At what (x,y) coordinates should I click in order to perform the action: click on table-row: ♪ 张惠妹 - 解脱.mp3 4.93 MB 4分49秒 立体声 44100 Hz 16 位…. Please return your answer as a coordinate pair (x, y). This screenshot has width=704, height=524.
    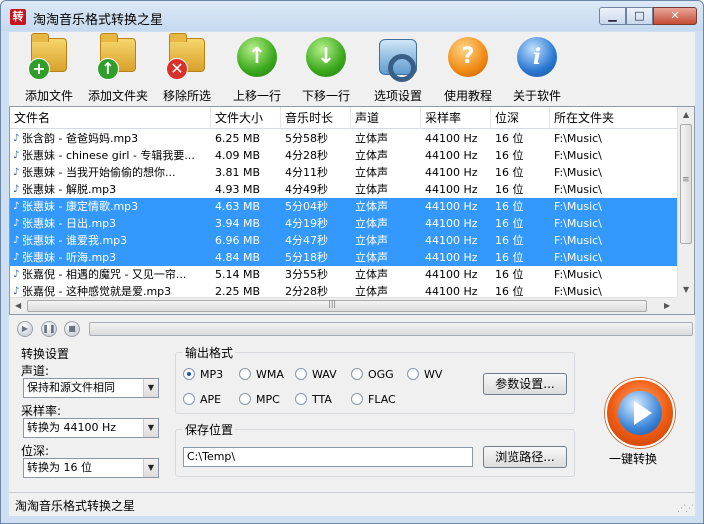
    Looking at the image, I should click on (344, 189).